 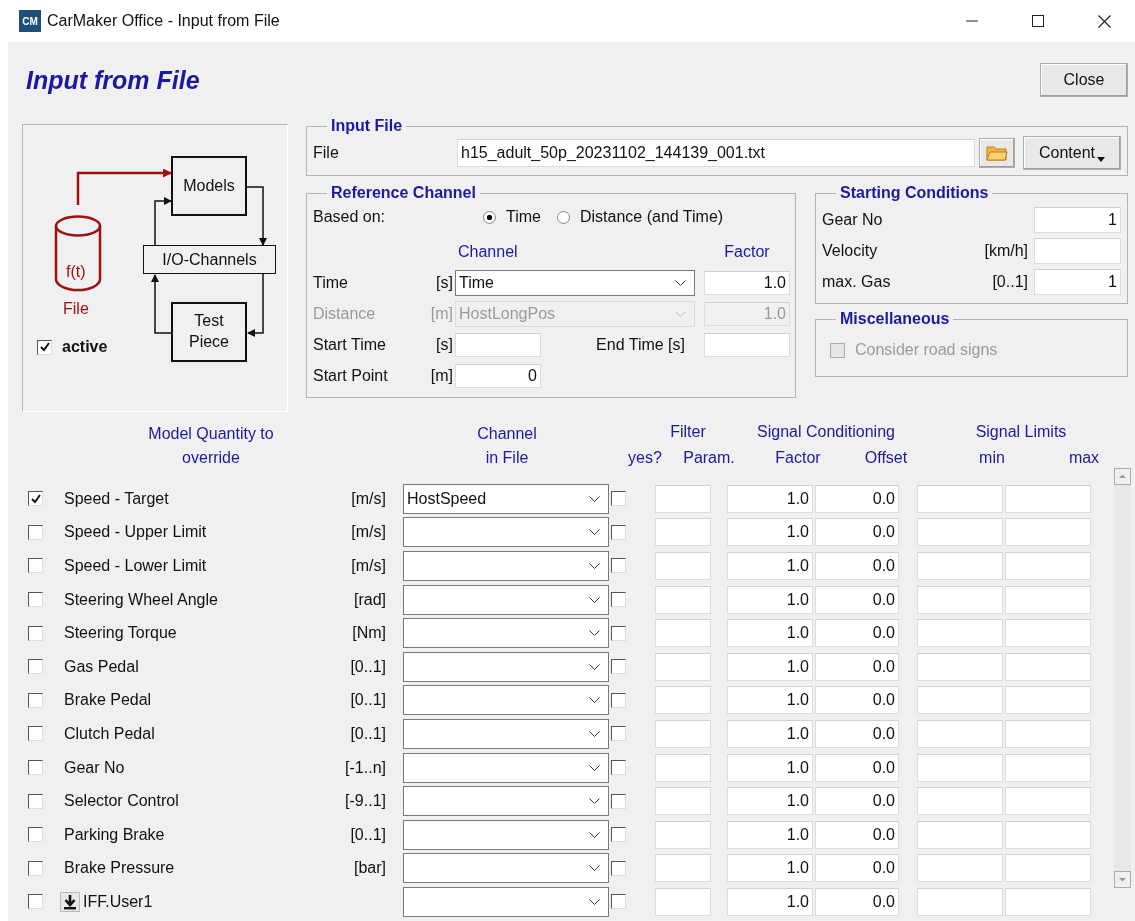 What do you see at coordinates (747, 282) in the screenshot?
I see `factor-field: 1.0` at bounding box center [747, 282].